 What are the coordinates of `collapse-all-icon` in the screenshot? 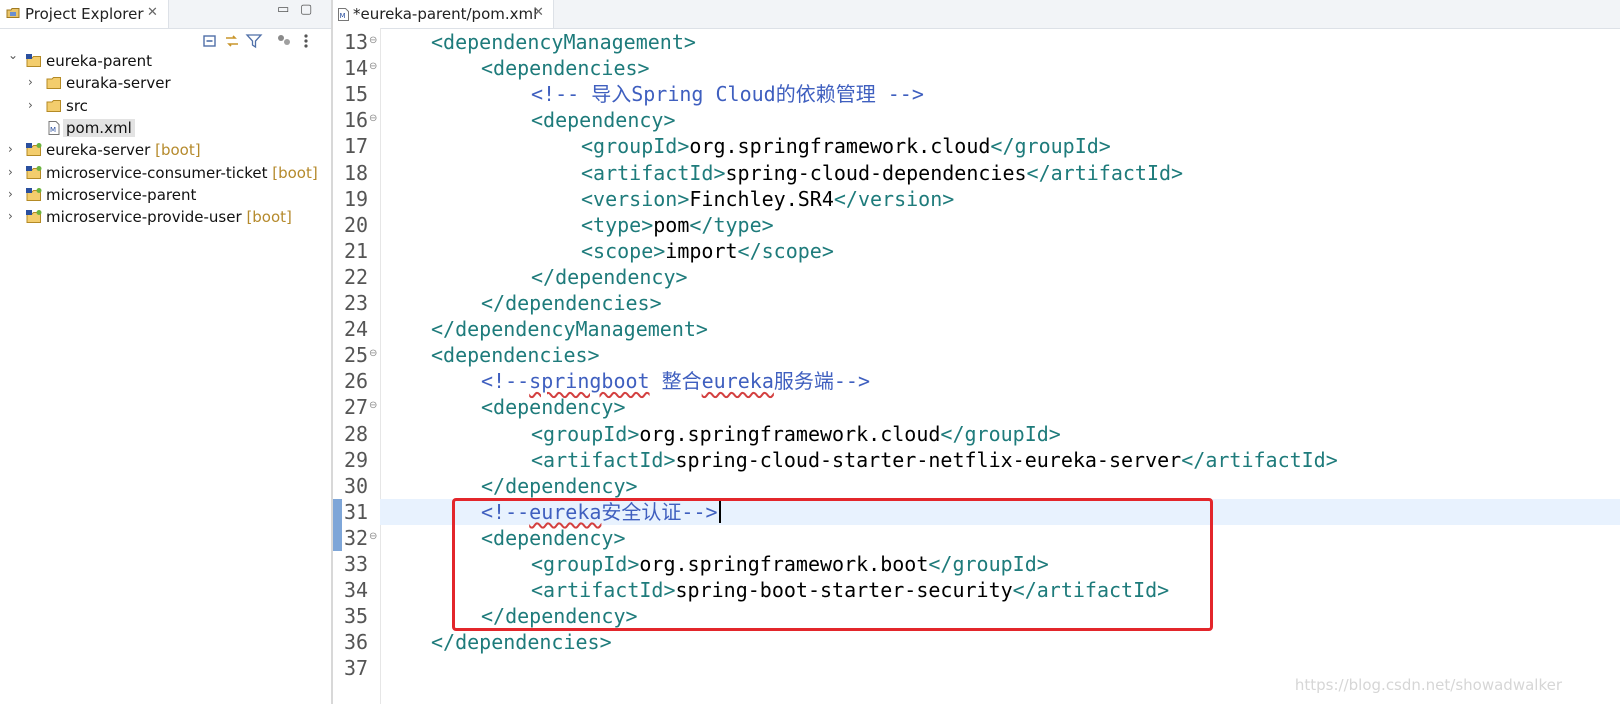 It's located at (210, 41).